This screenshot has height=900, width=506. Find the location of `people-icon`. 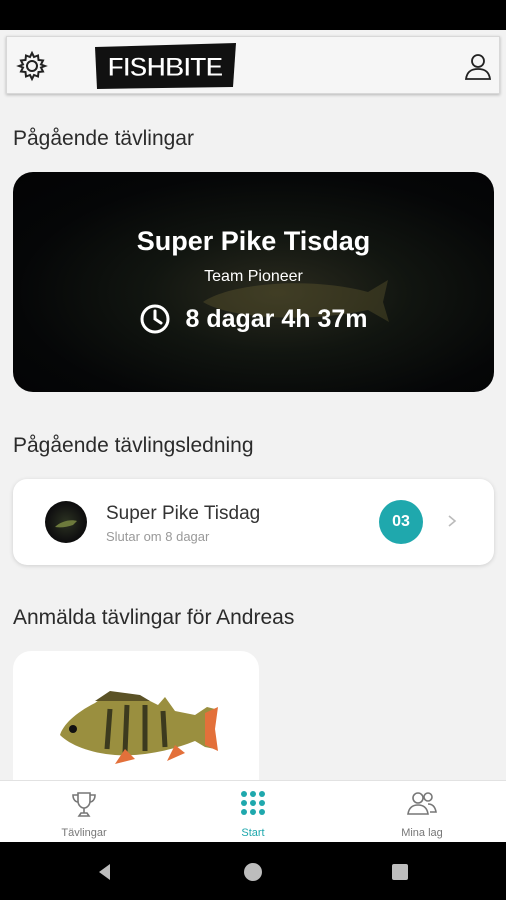

people-icon is located at coordinates (422, 803).